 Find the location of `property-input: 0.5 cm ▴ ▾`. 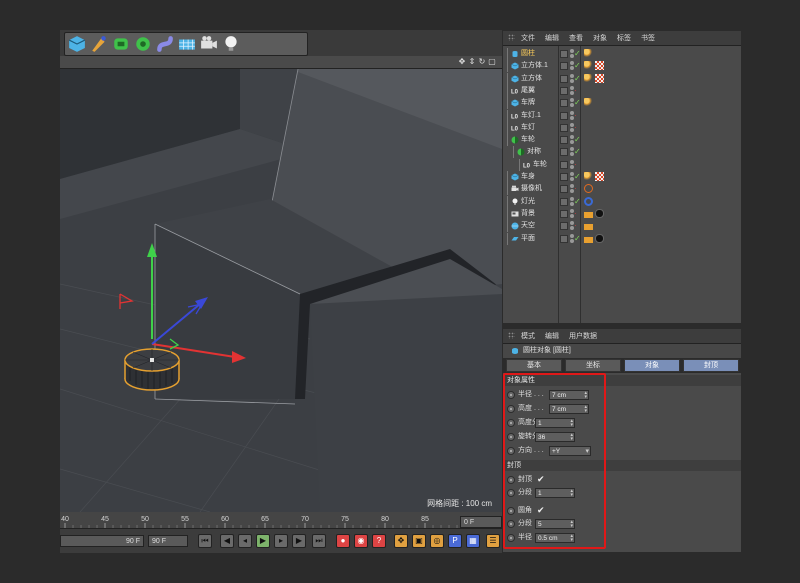

property-input: 0.5 cm ▴ ▾ is located at coordinates (555, 538).